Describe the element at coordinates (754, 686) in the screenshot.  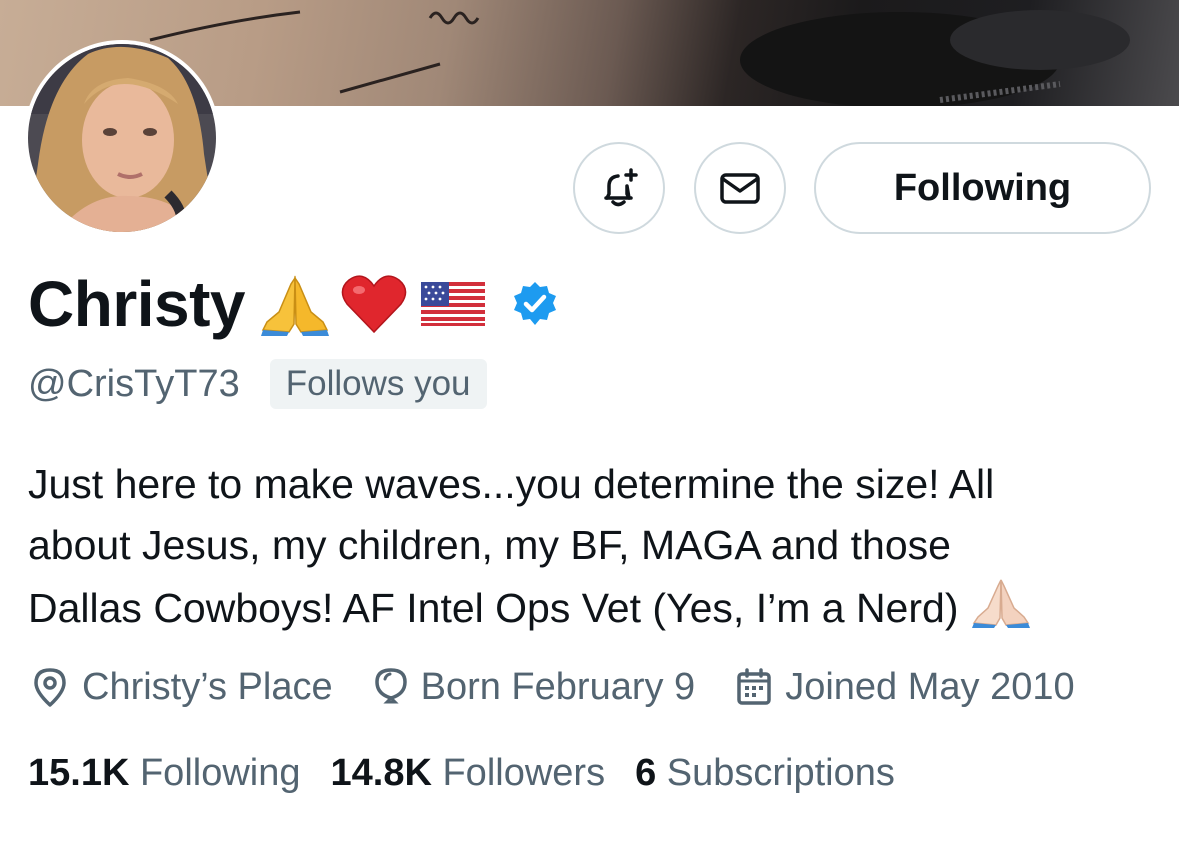
I see `calendar-icon` at that location.